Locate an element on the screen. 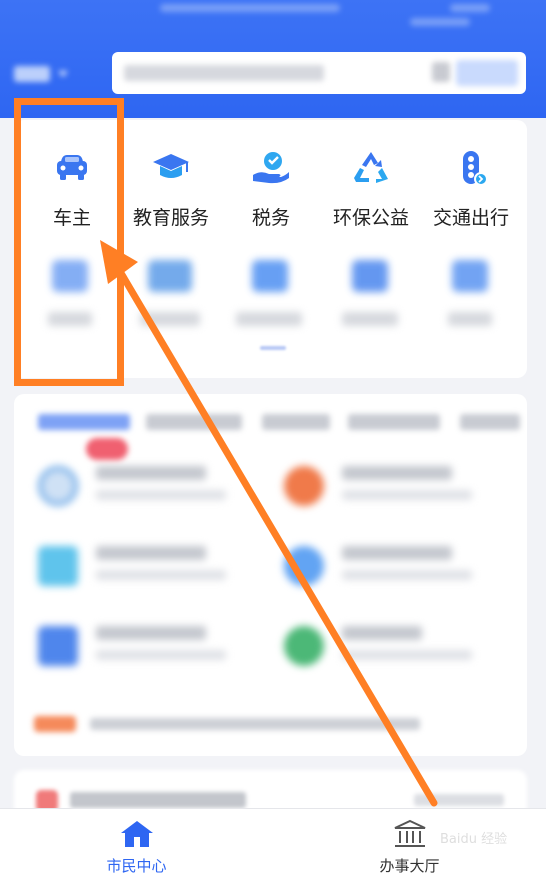 Image resolution: width=546 pixels, height=875 pixels. graduation-cap-icon is located at coordinates (171, 166).